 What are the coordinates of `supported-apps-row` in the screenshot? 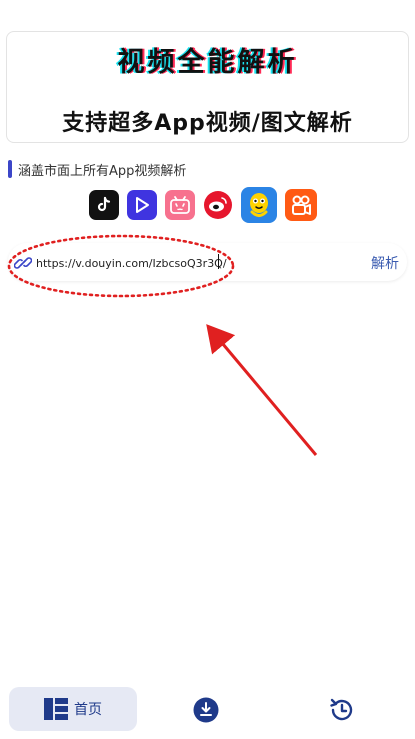 It's located at (203, 205).